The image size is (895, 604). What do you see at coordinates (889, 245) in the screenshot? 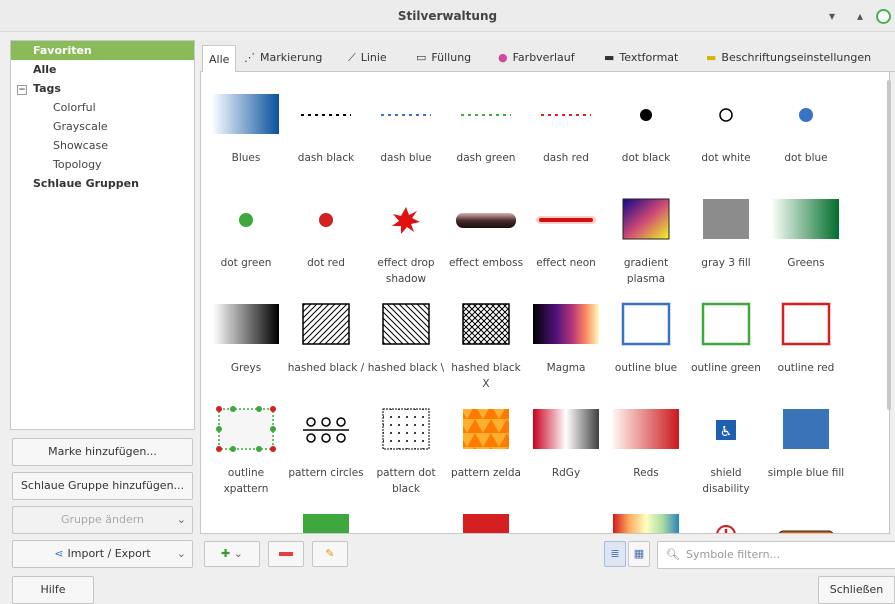
I see `grid-scrollbar` at bounding box center [889, 245].